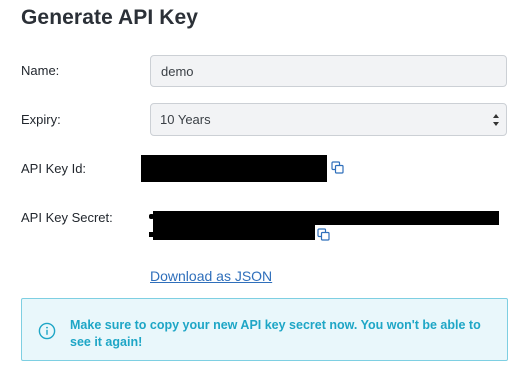 Image resolution: width=525 pixels, height=376 pixels. What do you see at coordinates (328, 71) in the screenshot?
I see `name-input` at bounding box center [328, 71].